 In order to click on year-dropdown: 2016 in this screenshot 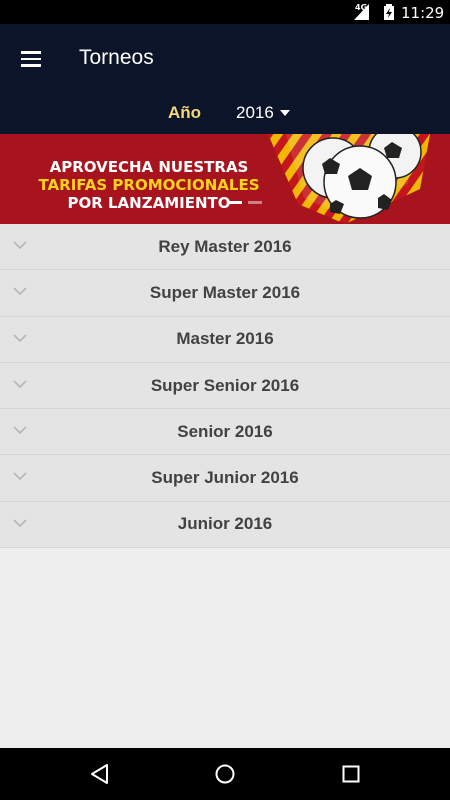, I will do `click(263, 113)`.